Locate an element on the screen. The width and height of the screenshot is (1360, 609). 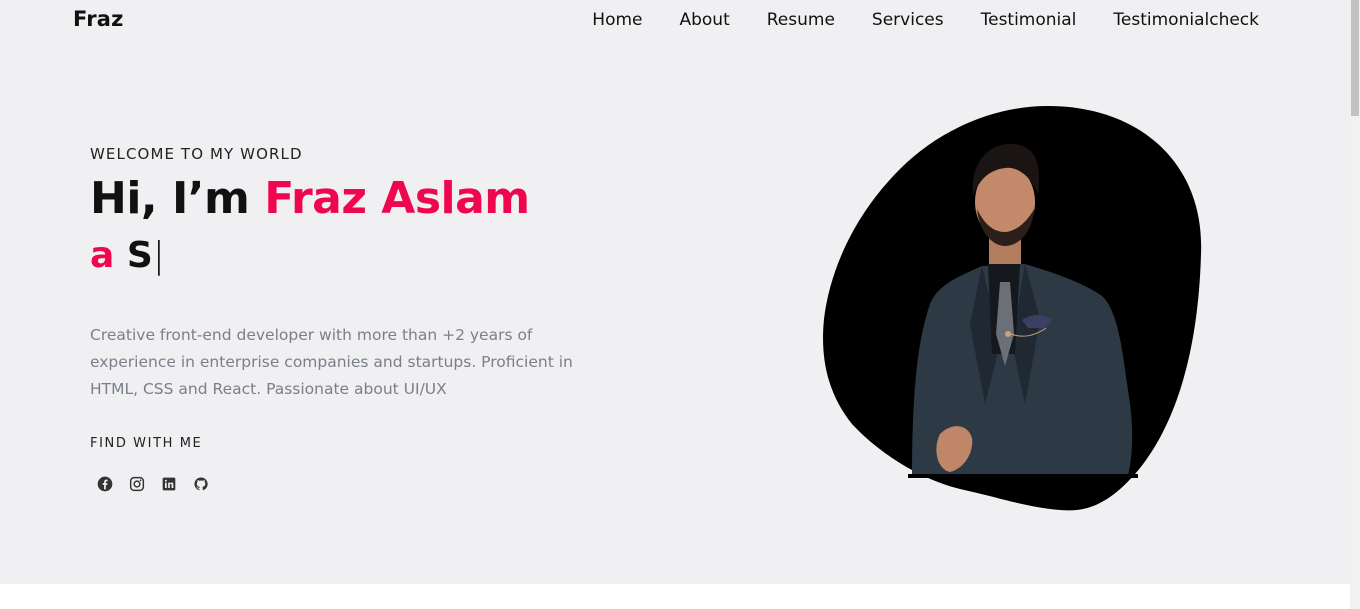
hero-eyebrow: WELCOME TO MY WORLD is located at coordinates (196, 154).